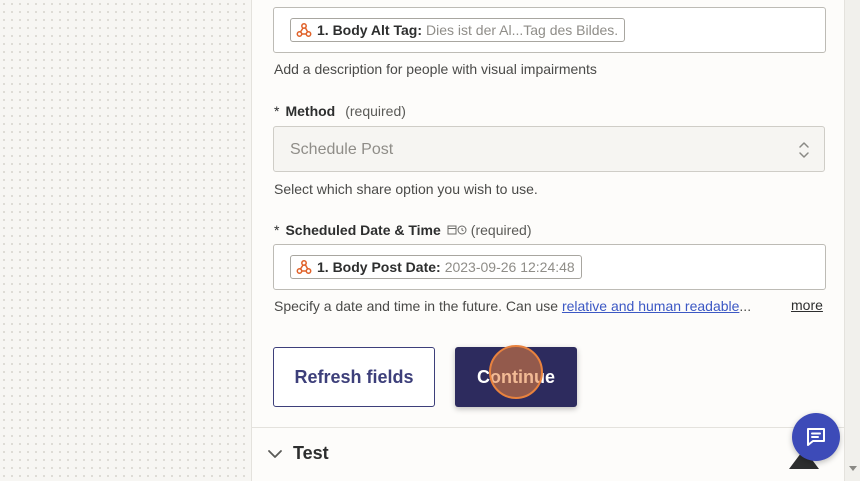 The image size is (860, 481). I want to click on chevron-updown-icon, so click(804, 150).